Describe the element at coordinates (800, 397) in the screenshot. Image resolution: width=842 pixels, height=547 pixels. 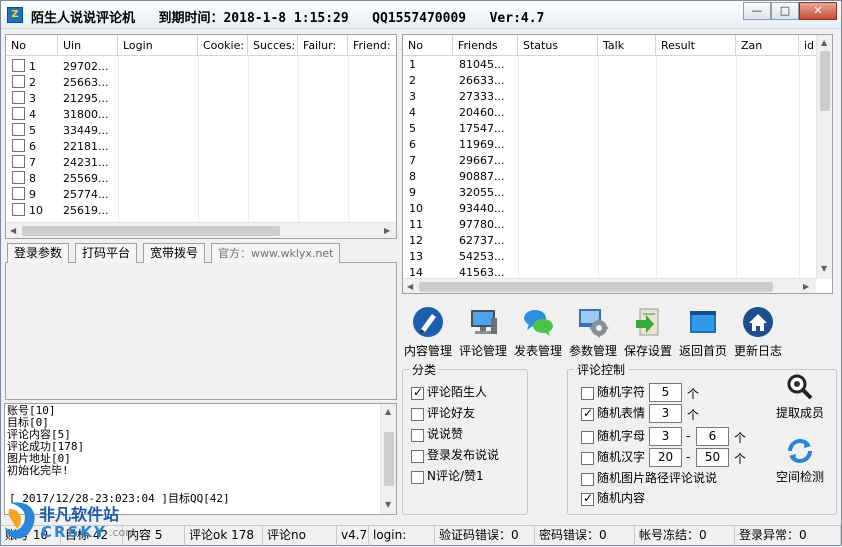
I see `fetch-members-button: 提取成员` at that location.